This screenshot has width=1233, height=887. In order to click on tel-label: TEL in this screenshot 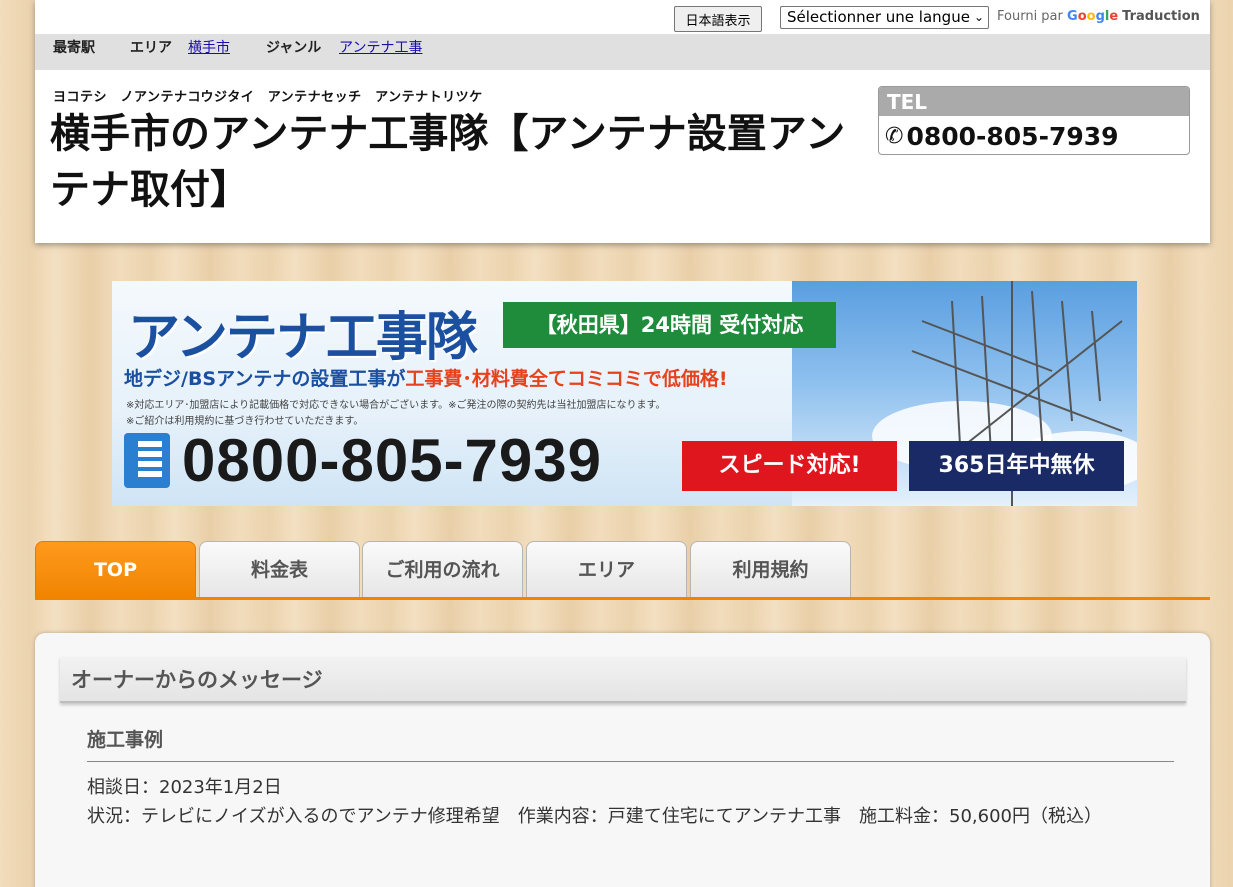, I will do `click(1034, 101)`.